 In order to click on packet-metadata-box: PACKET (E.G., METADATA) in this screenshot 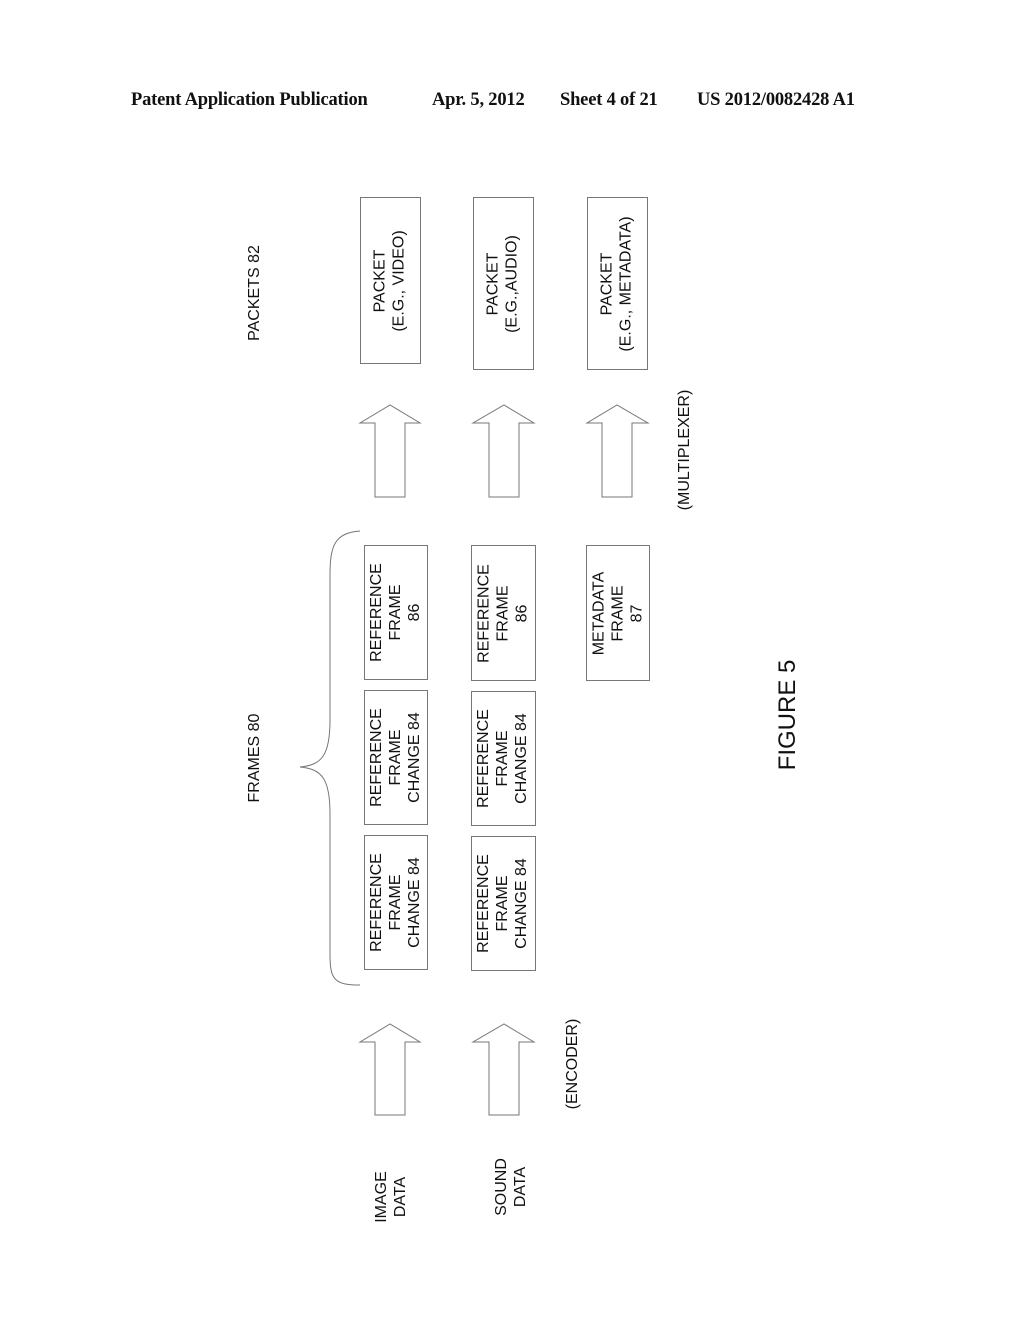, I will do `click(617, 283)`.